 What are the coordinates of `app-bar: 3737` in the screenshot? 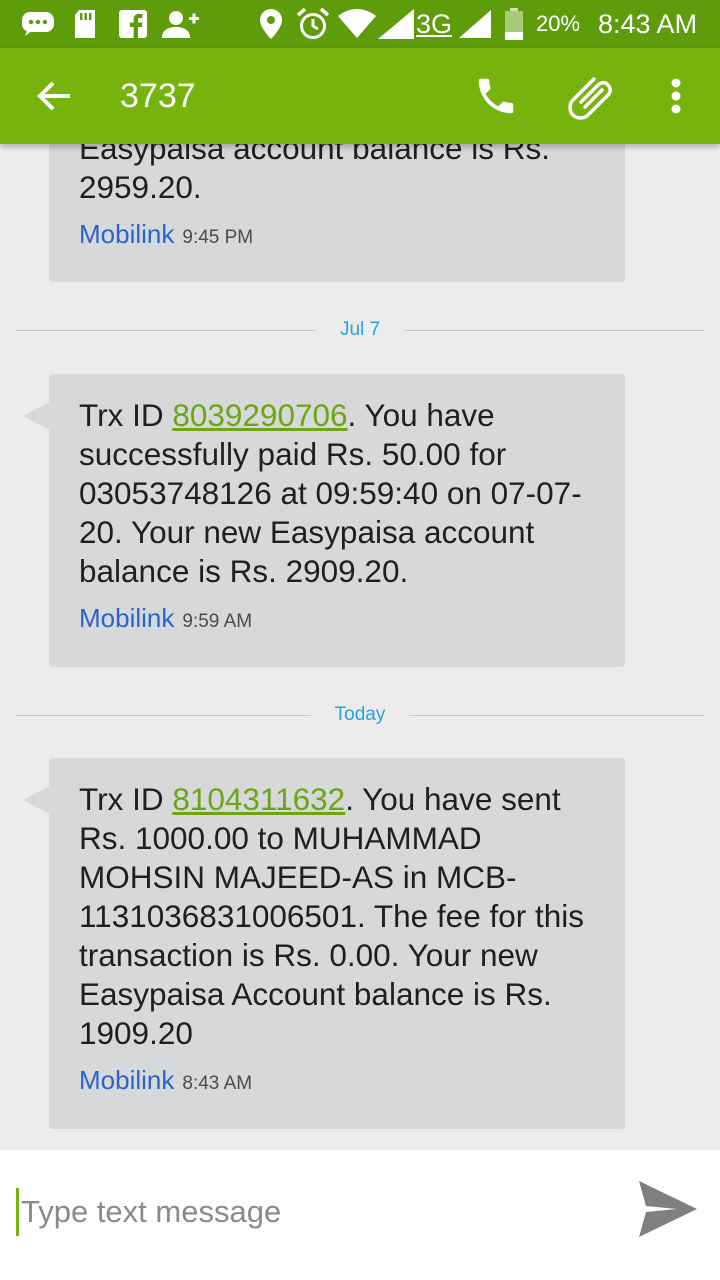 It's located at (360, 96).